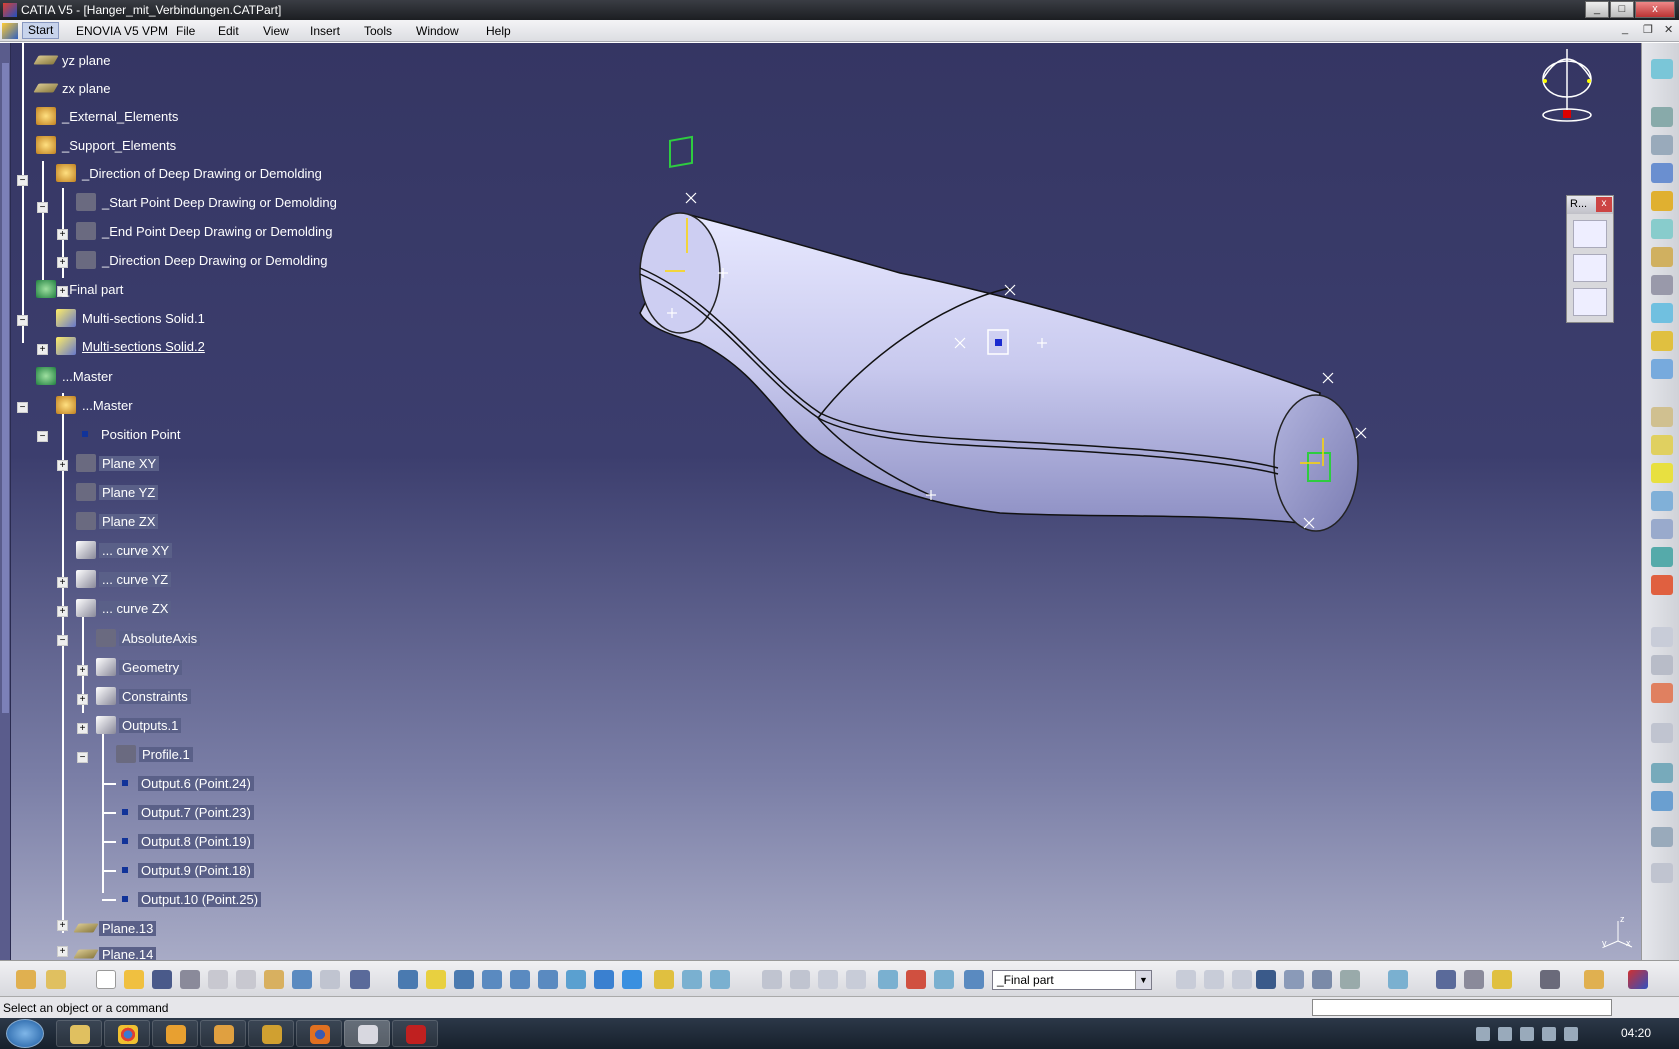 This screenshot has width=1679, height=1049. What do you see at coordinates (1527, 1034) in the screenshot?
I see `monitor-icon` at bounding box center [1527, 1034].